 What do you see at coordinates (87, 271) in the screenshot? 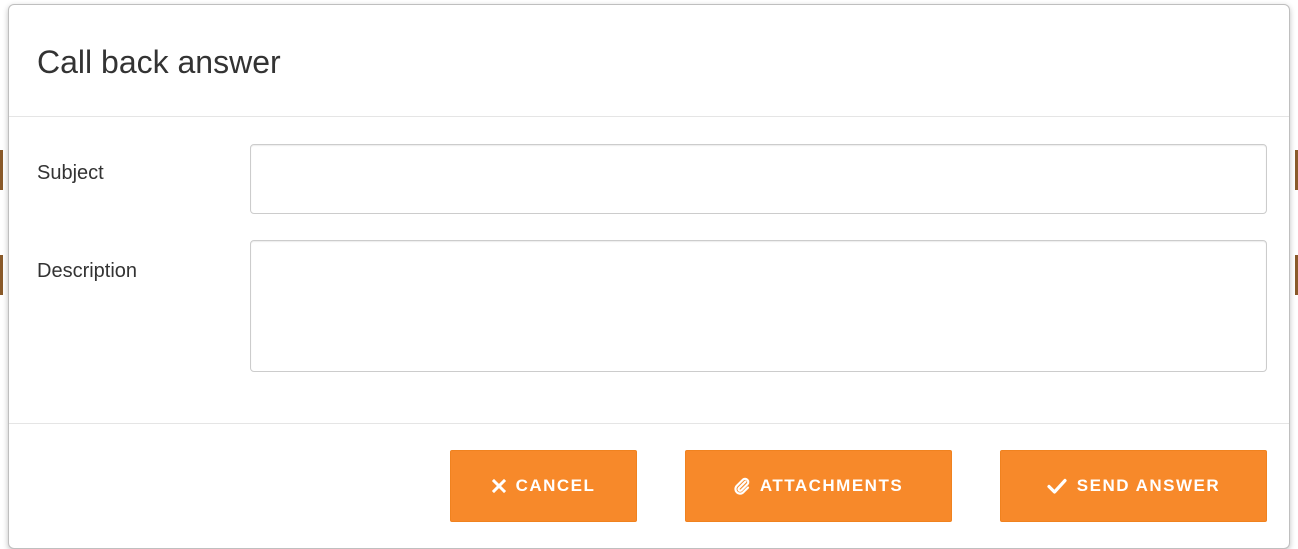
I see `description-label: Description` at bounding box center [87, 271].